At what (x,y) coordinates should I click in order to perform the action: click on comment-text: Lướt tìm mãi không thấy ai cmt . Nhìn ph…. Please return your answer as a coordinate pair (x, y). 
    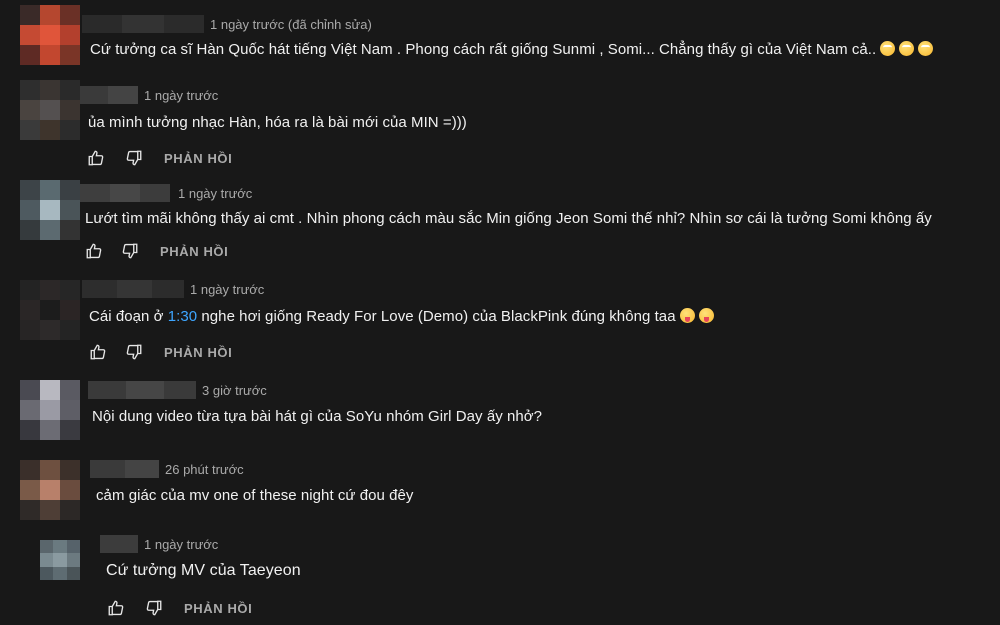
    Looking at the image, I should click on (508, 218).